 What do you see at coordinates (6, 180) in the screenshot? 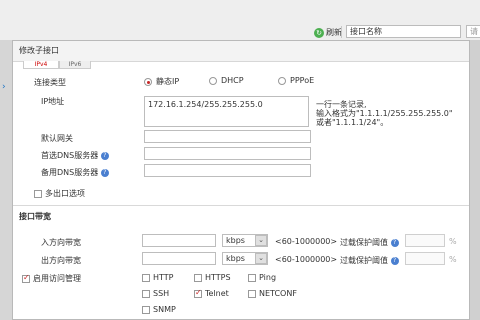
I see `left-sidebar-edge: ›` at bounding box center [6, 180].